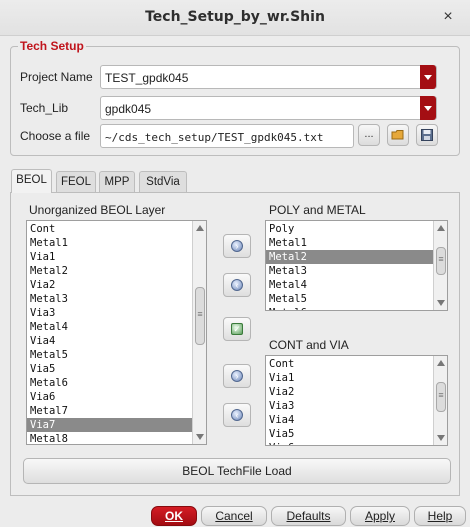 The width and height of the screenshot is (470, 527). I want to click on save-icon, so click(427, 135).